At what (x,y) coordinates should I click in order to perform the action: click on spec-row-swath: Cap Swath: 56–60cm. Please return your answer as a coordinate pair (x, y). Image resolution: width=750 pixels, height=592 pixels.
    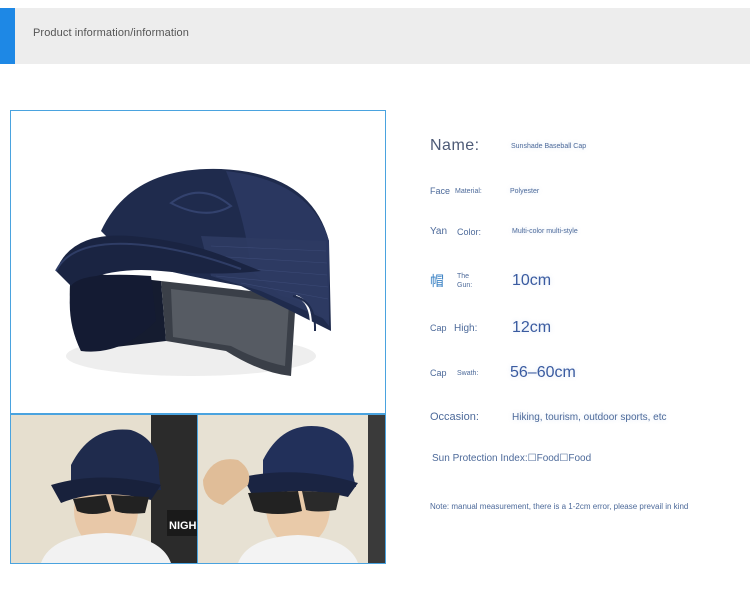
    Looking at the image, I should click on (503, 373).